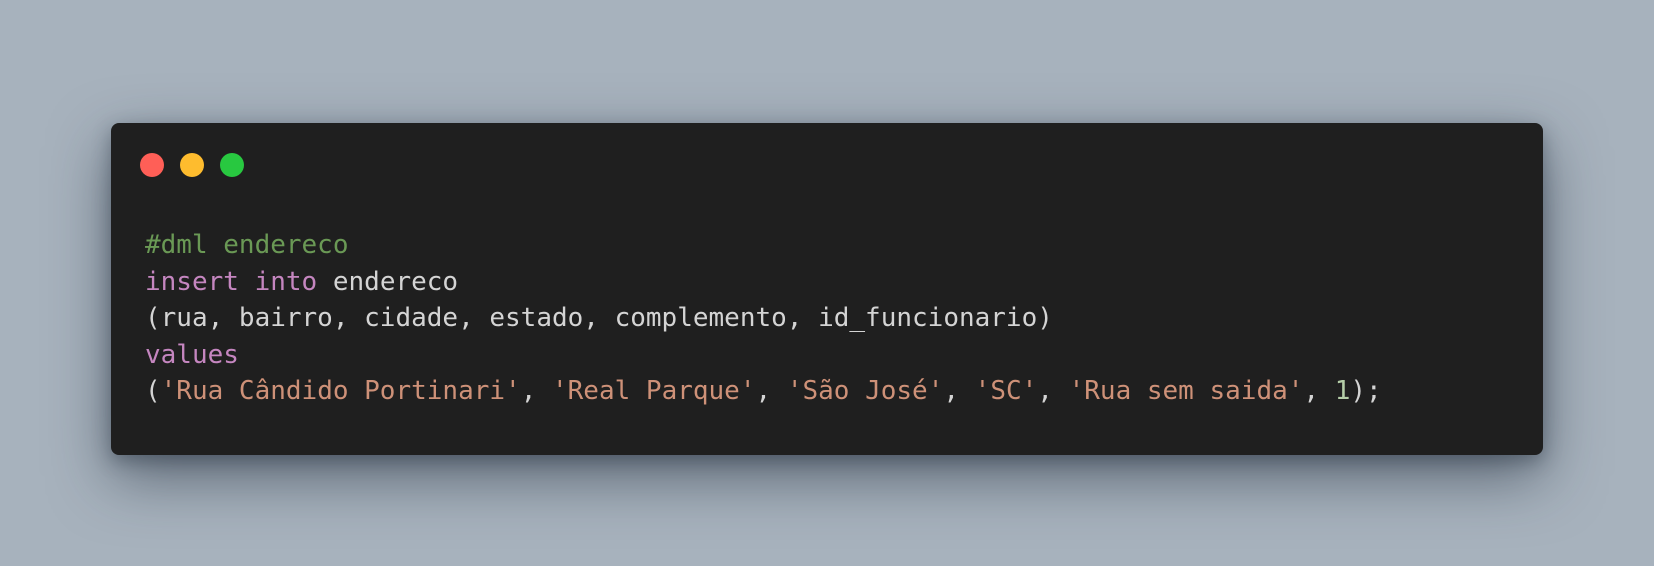 This screenshot has width=1654, height=566. Describe the element at coordinates (192, 281) in the screenshot. I see `code-token-keyword: insert` at that location.